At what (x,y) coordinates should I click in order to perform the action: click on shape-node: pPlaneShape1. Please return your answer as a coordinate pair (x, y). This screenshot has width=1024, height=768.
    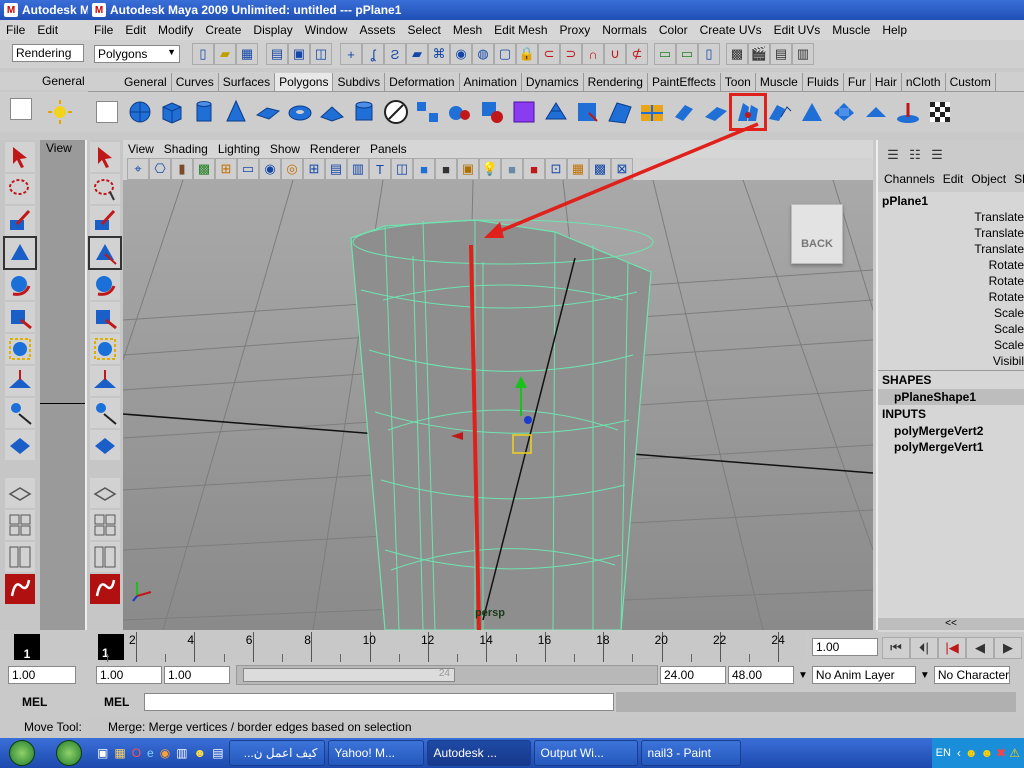
    Looking at the image, I should click on (951, 397).